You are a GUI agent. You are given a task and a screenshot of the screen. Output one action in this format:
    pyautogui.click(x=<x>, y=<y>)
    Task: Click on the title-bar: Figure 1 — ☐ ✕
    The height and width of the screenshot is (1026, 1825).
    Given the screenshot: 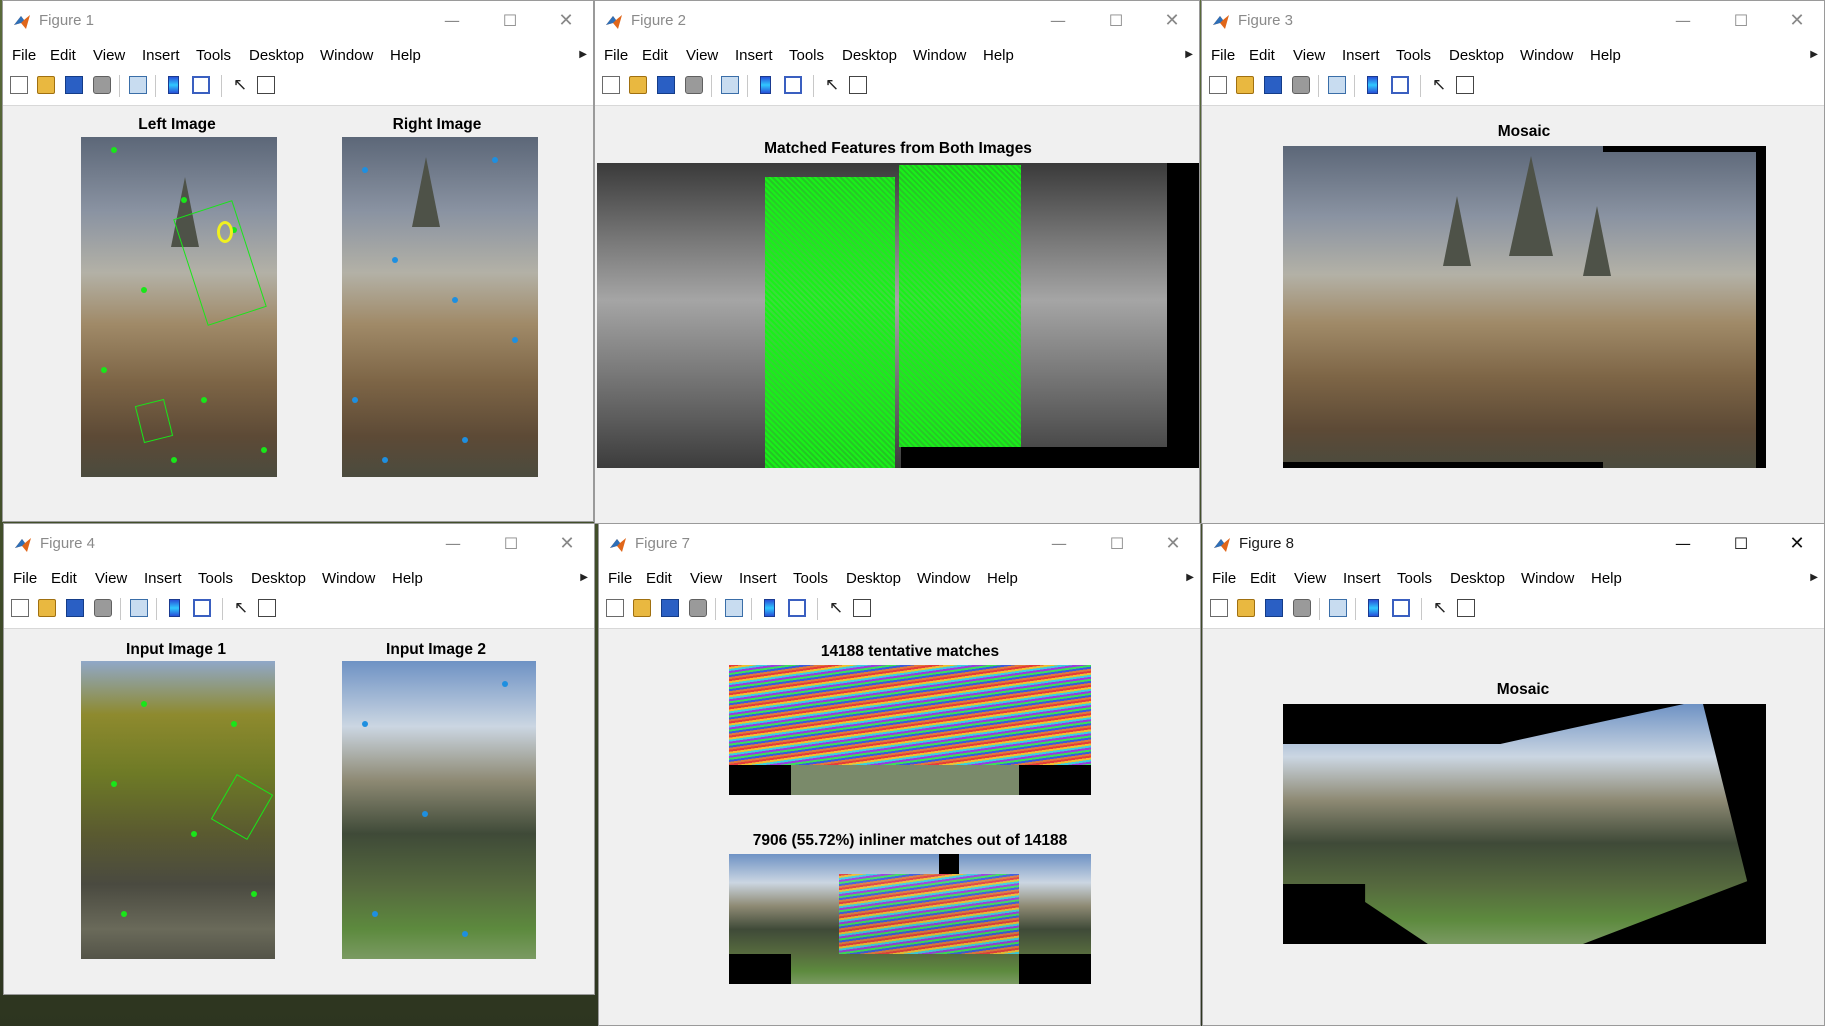 What is the action you would take?
    pyautogui.click(x=298, y=21)
    